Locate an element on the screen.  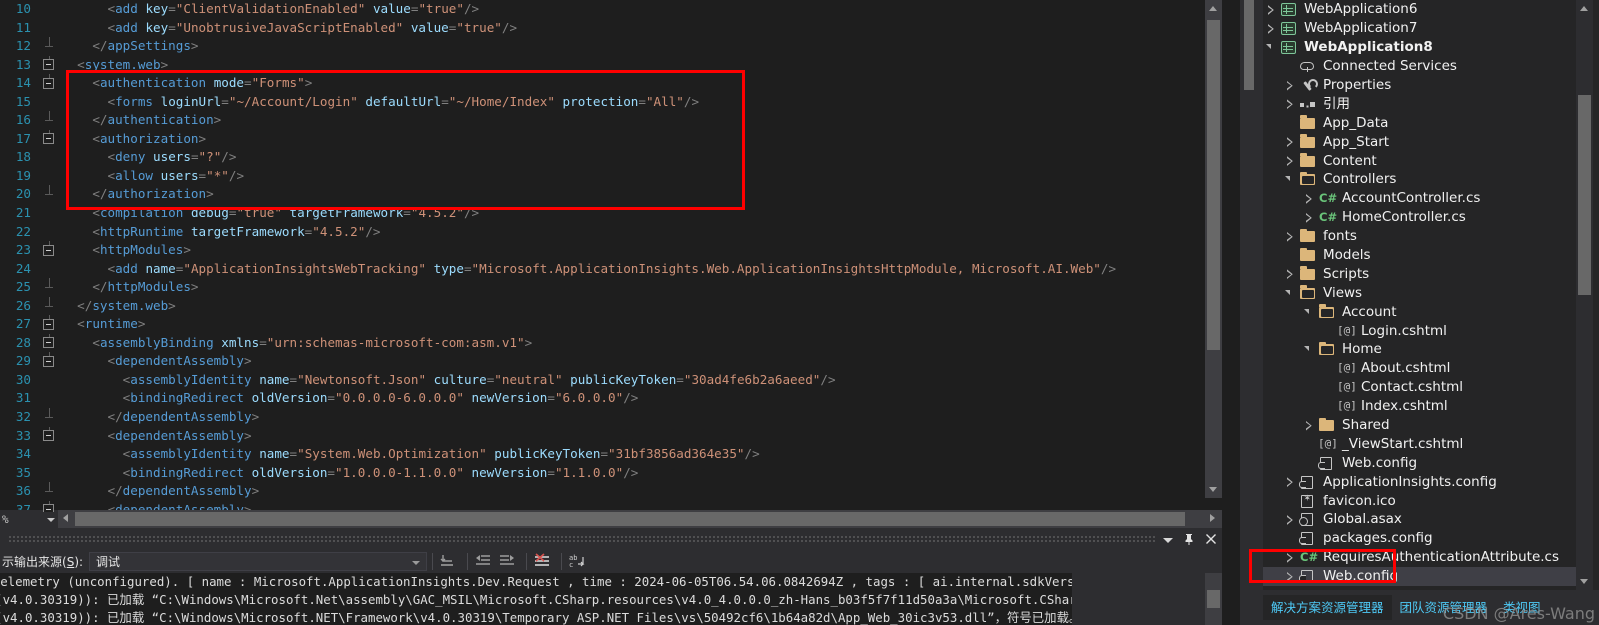
tree-item-webapplication8: WebApplication8 is located at coordinates (1419, 47).